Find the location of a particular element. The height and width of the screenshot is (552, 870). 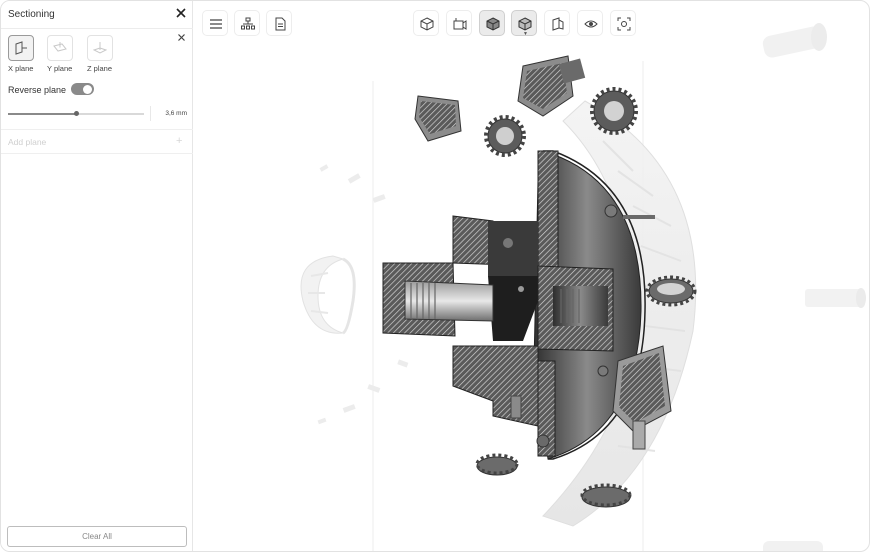

visibility-button is located at coordinates (590, 23).